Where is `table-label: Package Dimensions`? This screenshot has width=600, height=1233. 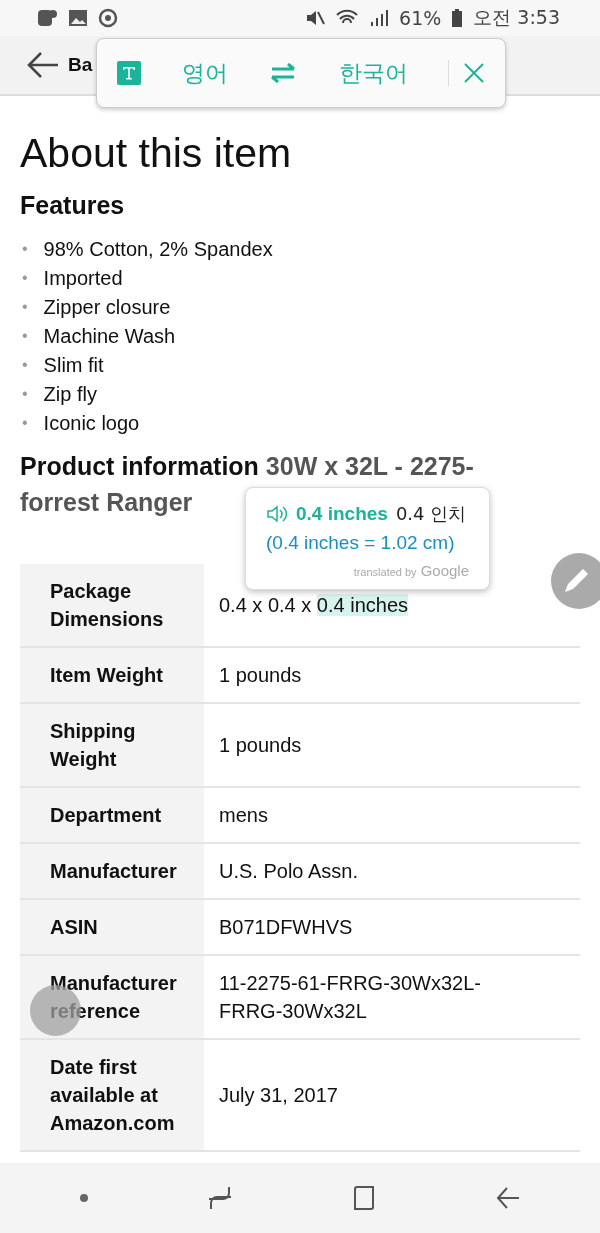 table-label: Package Dimensions is located at coordinates (112, 606).